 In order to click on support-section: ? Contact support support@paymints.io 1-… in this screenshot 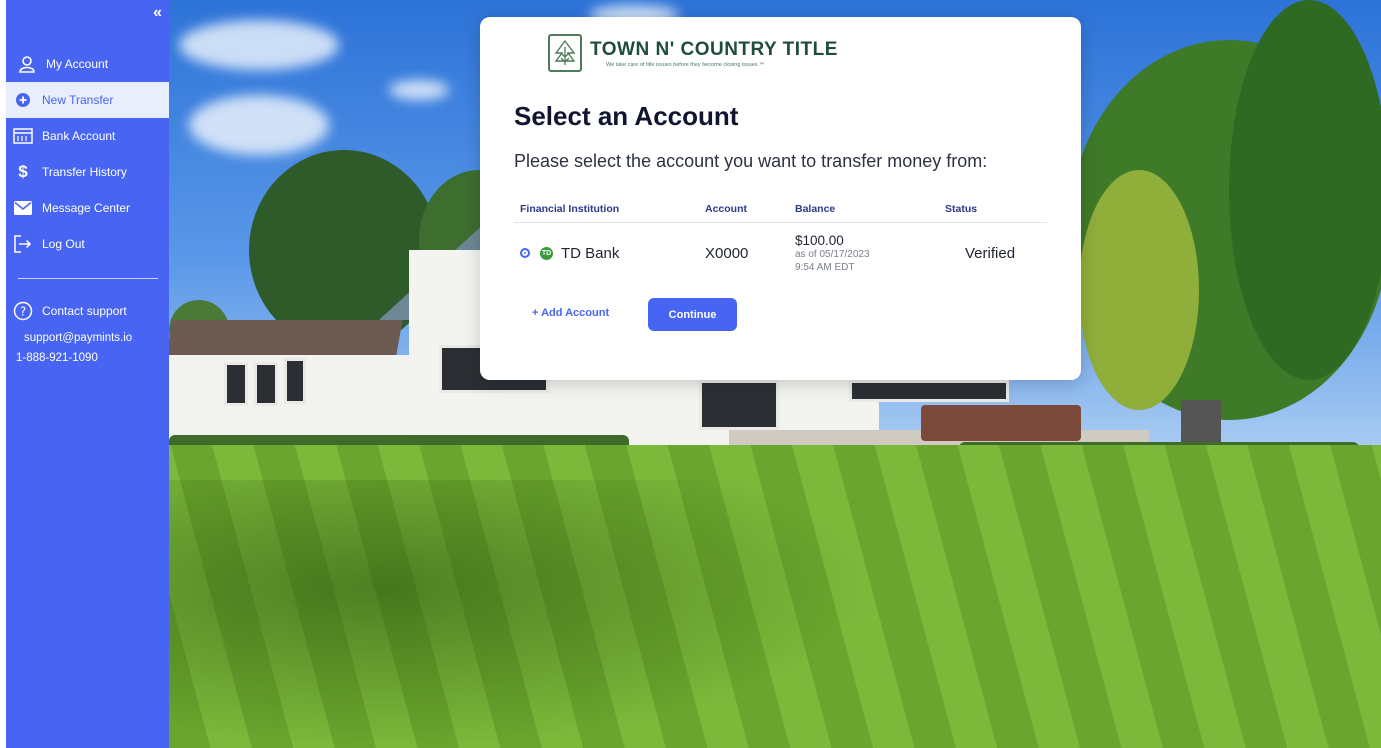, I will do `click(87, 334)`.